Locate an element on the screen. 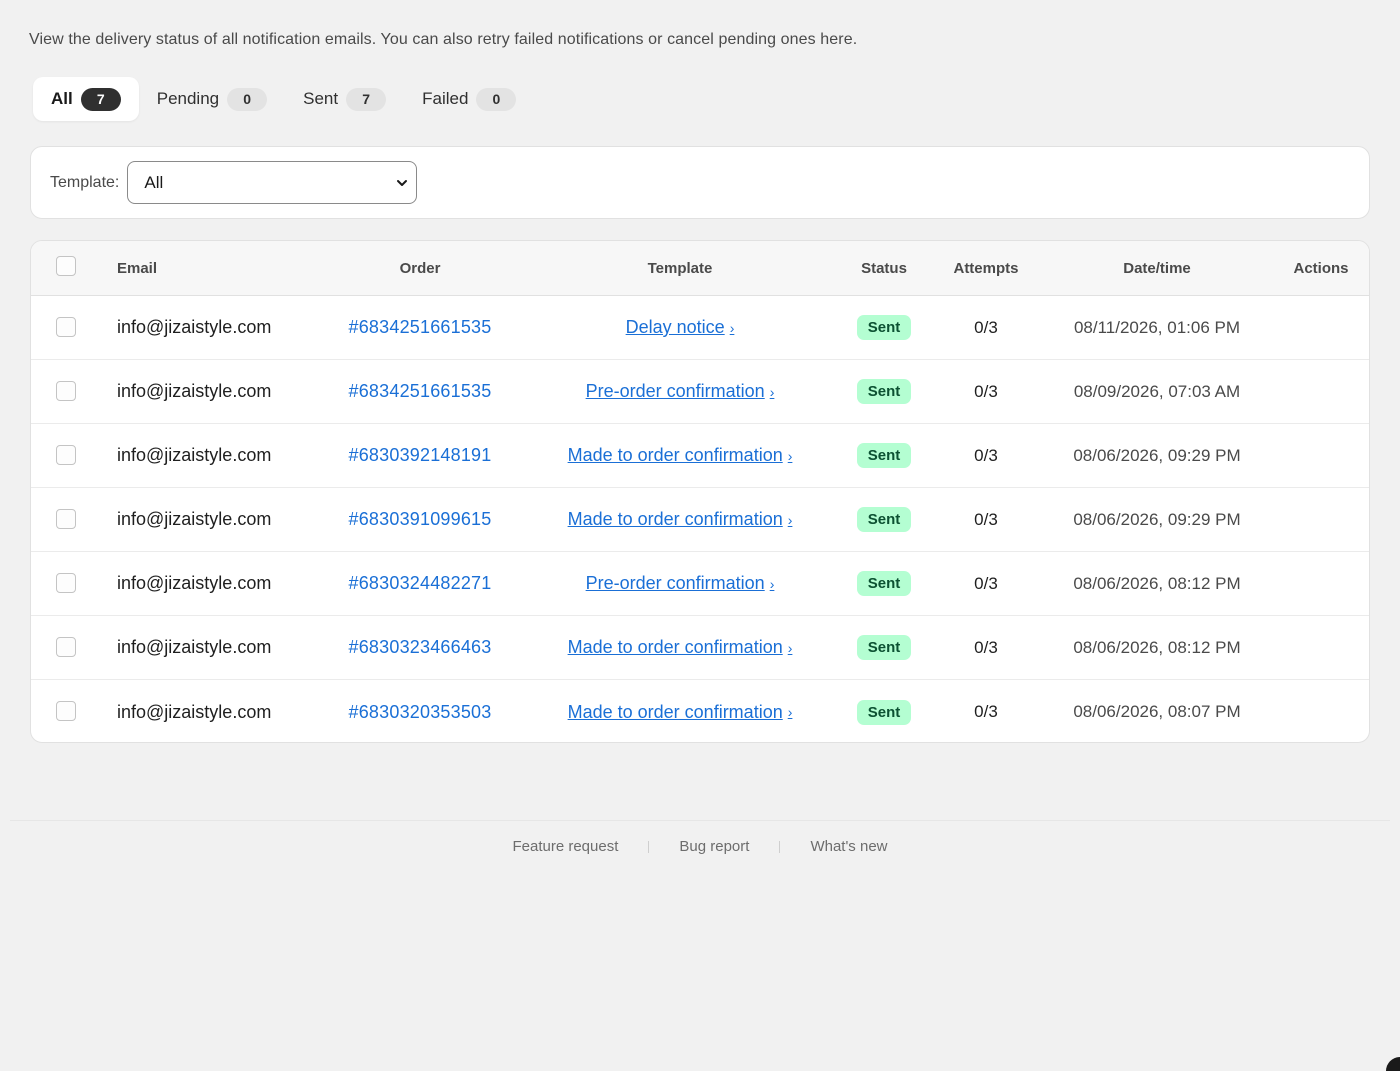  template-link: Delay notice is located at coordinates (675, 327).